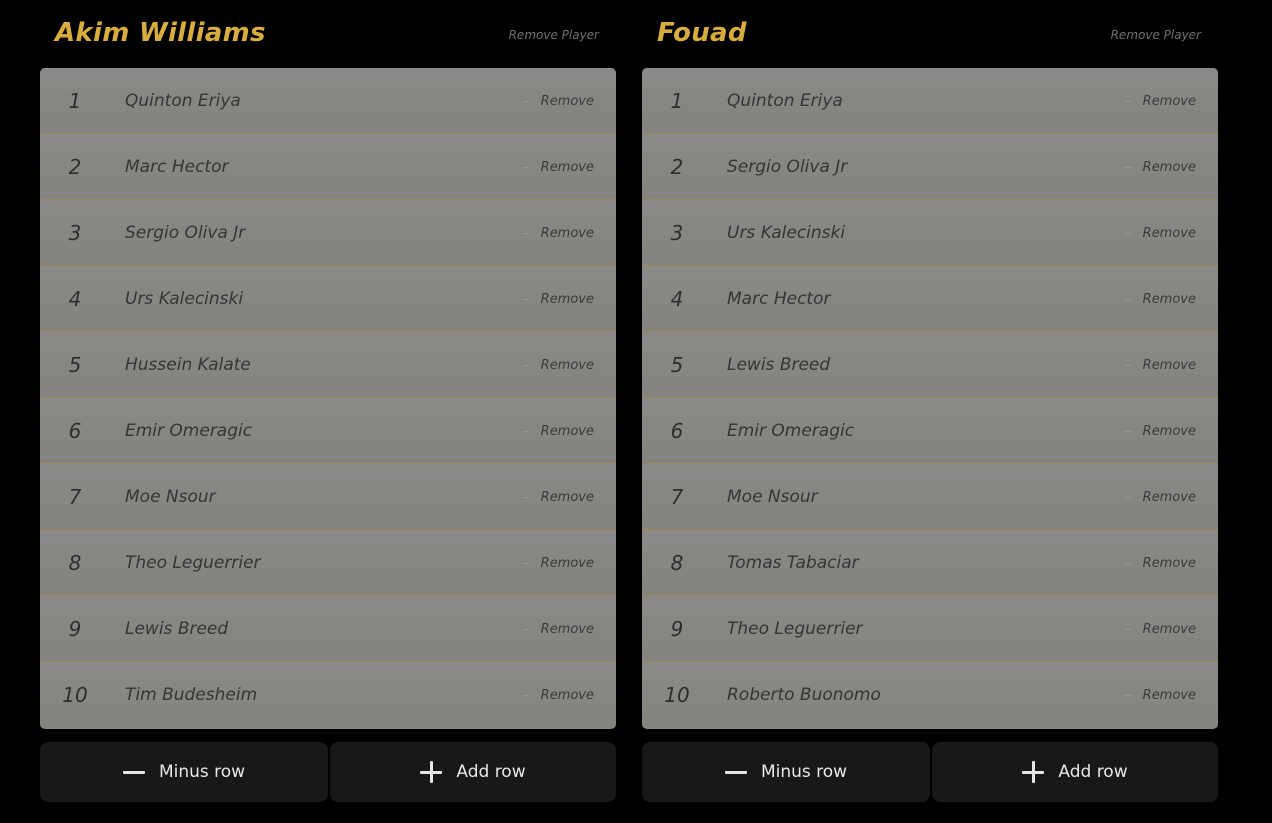  Describe the element at coordinates (160, 33) in the screenshot. I see `player-name: Akim Williams` at that location.